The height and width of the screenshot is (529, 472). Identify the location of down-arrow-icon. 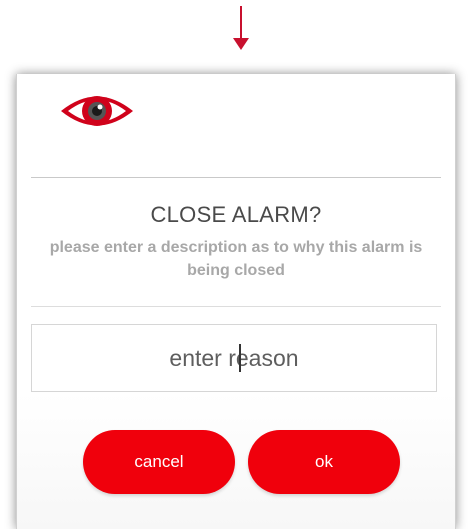
(241, 28).